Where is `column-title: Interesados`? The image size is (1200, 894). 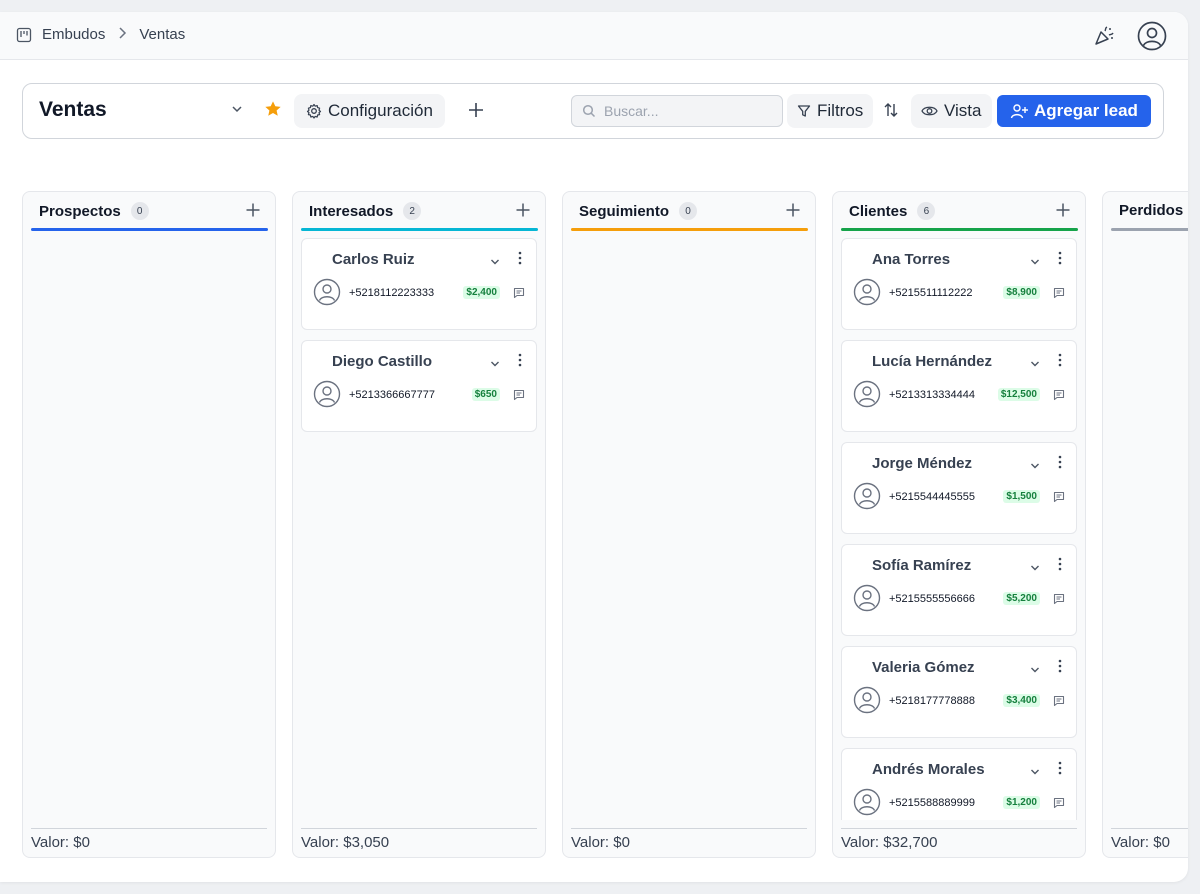 column-title: Interesados is located at coordinates (351, 211).